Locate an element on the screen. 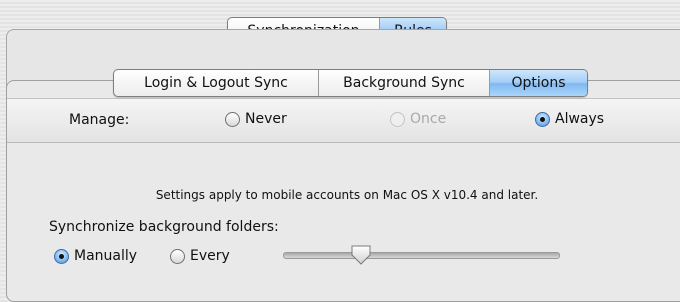 Image resolution: width=680 pixels, height=302 pixels. manage-once-label: Once is located at coordinates (428, 119).